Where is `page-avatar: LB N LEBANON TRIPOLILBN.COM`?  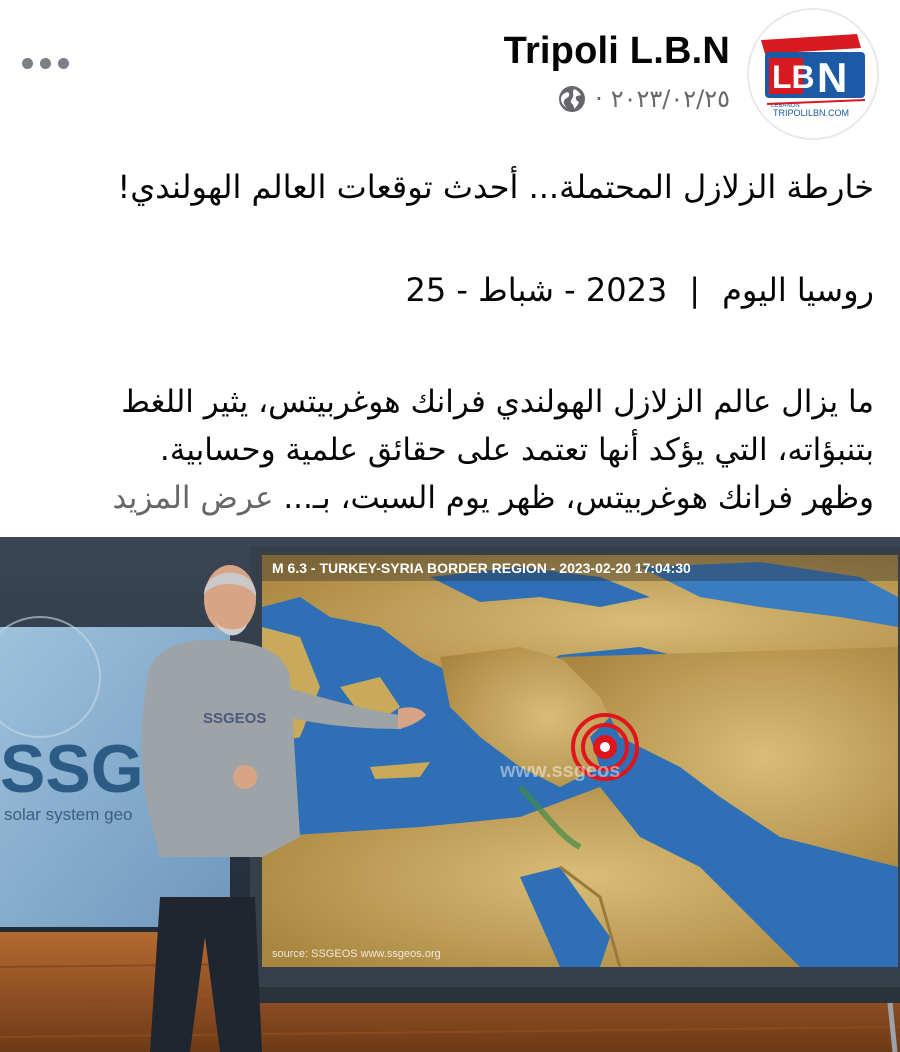 page-avatar: LB N LEBANON TRIPOLILBN.COM is located at coordinates (813, 74).